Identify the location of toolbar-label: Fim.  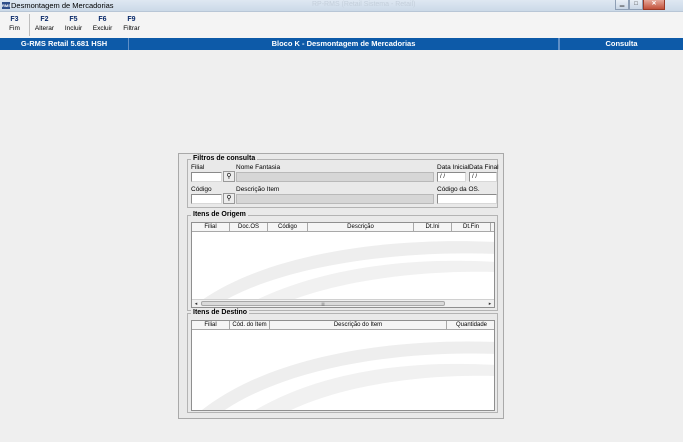
(14, 28).